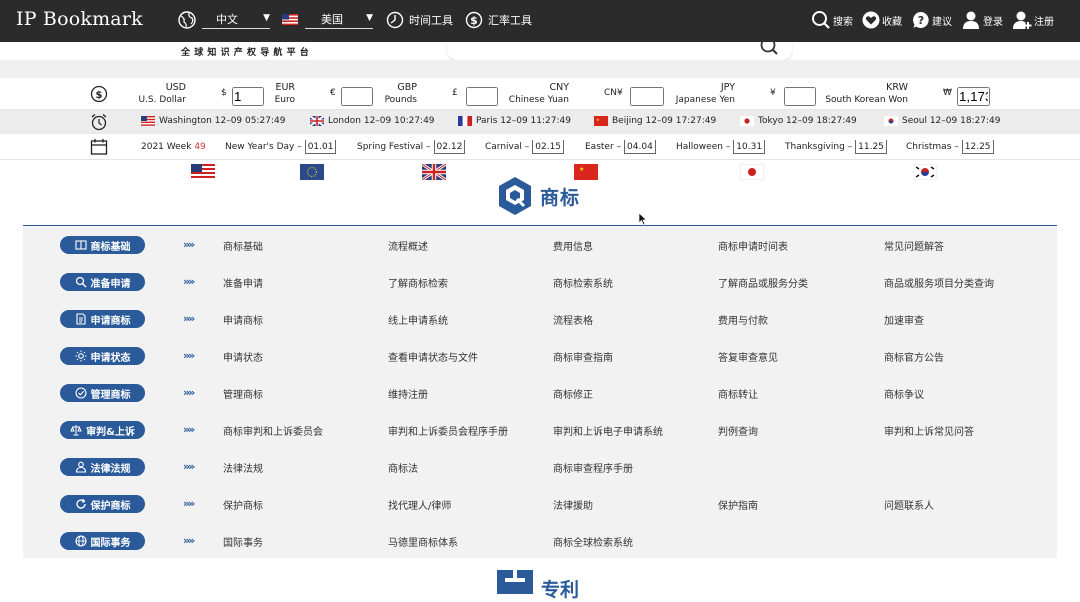  What do you see at coordinates (79, 19) in the screenshot?
I see `site-logo: IP Bookmark` at bounding box center [79, 19].